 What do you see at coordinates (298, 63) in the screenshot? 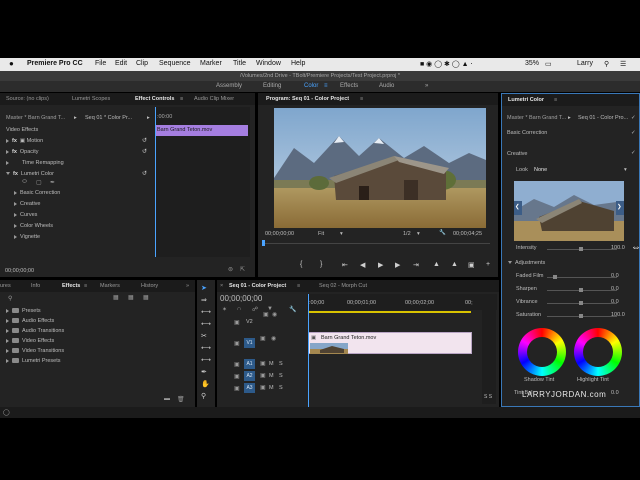
I see `menu-help: Help` at bounding box center [298, 63].